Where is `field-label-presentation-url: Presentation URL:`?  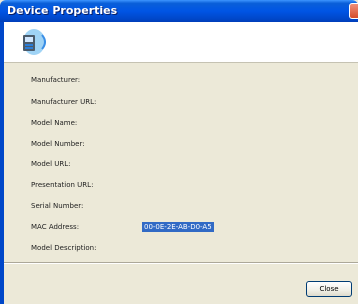 field-label-presentation-url: Presentation URL: is located at coordinates (62, 185).